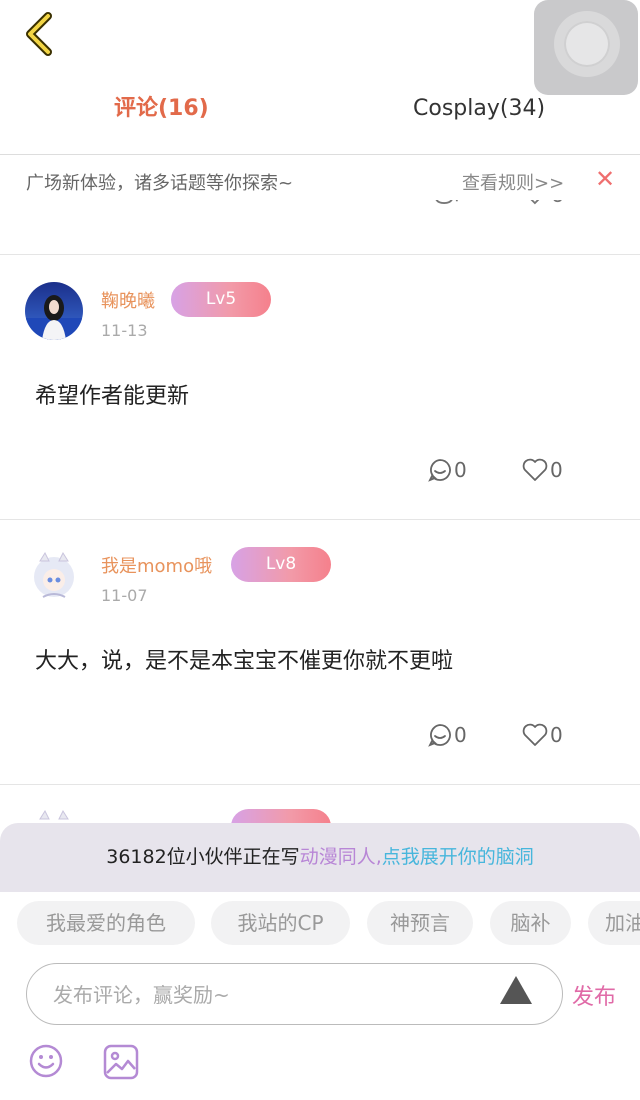 The height and width of the screenshot is (1100, 640). What do you see at coordinates (281, 564) in the screenshot?
I see `level-badge: Lv8` at bounding box center [281, 564].